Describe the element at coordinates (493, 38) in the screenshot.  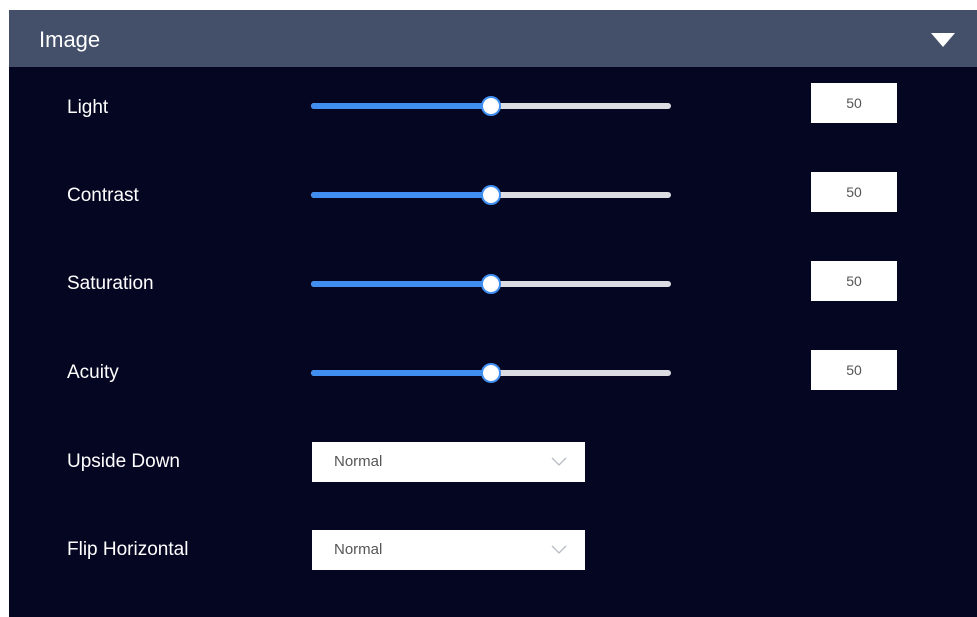
I see `panel-header: Image` at that location.